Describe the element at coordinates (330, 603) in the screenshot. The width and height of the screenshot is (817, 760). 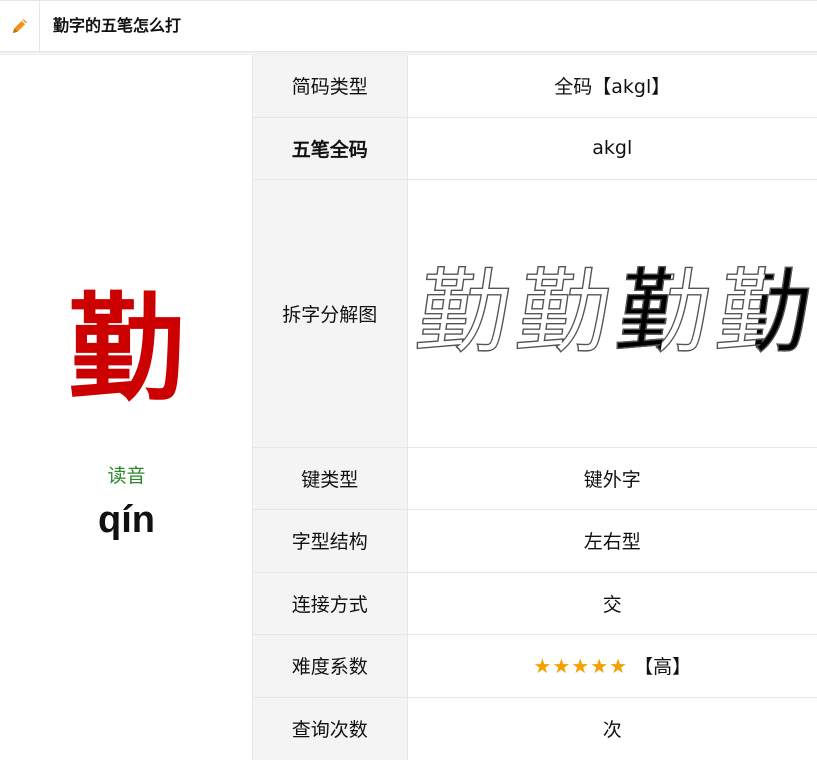
I see `row-key: 连接方式` at that location.